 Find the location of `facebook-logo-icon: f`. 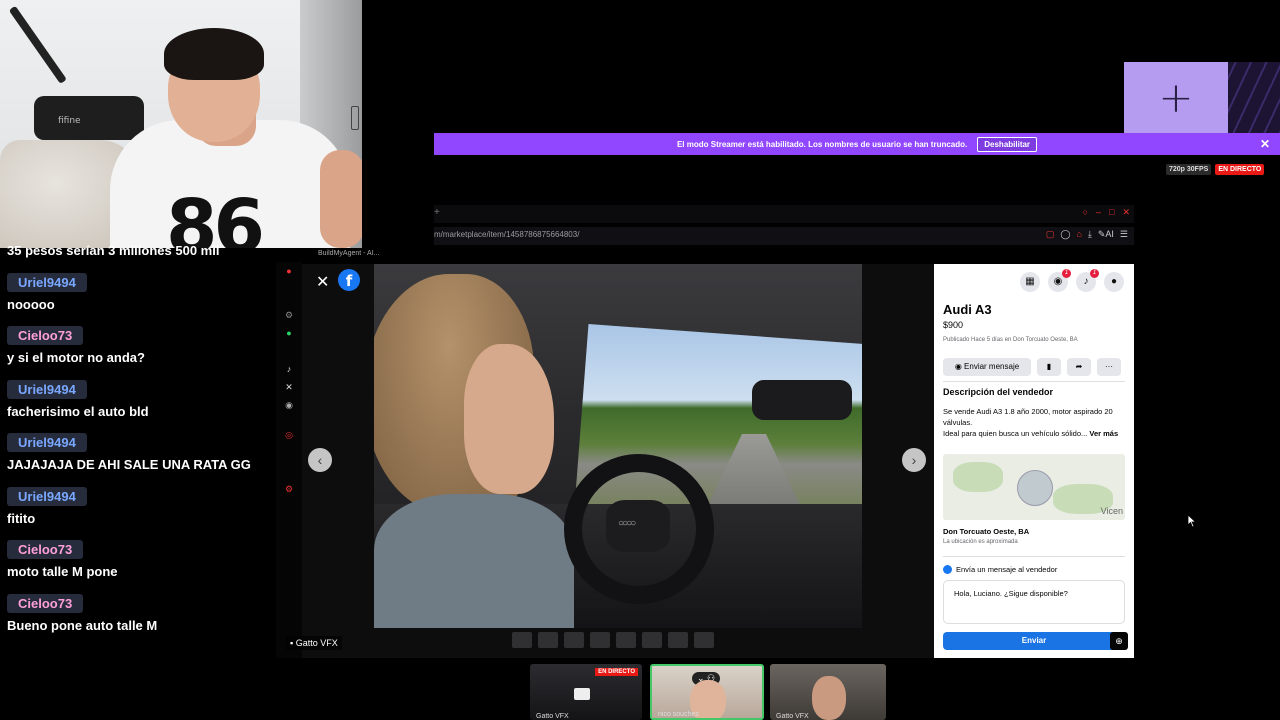

facebook-logo-icon: f is located at coordinates (349, 280).